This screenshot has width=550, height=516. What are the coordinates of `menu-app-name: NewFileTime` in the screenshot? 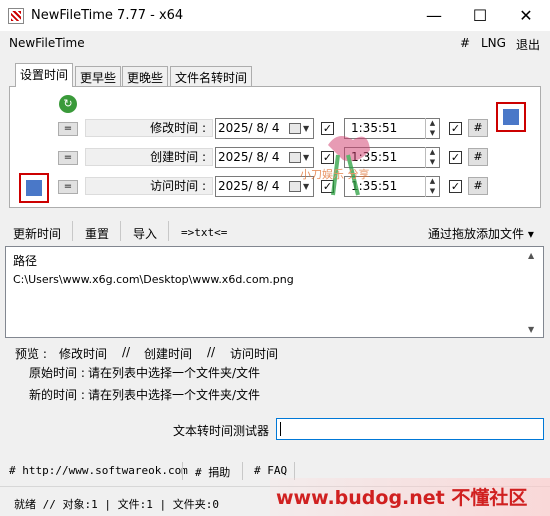 It's located at (47, 43).